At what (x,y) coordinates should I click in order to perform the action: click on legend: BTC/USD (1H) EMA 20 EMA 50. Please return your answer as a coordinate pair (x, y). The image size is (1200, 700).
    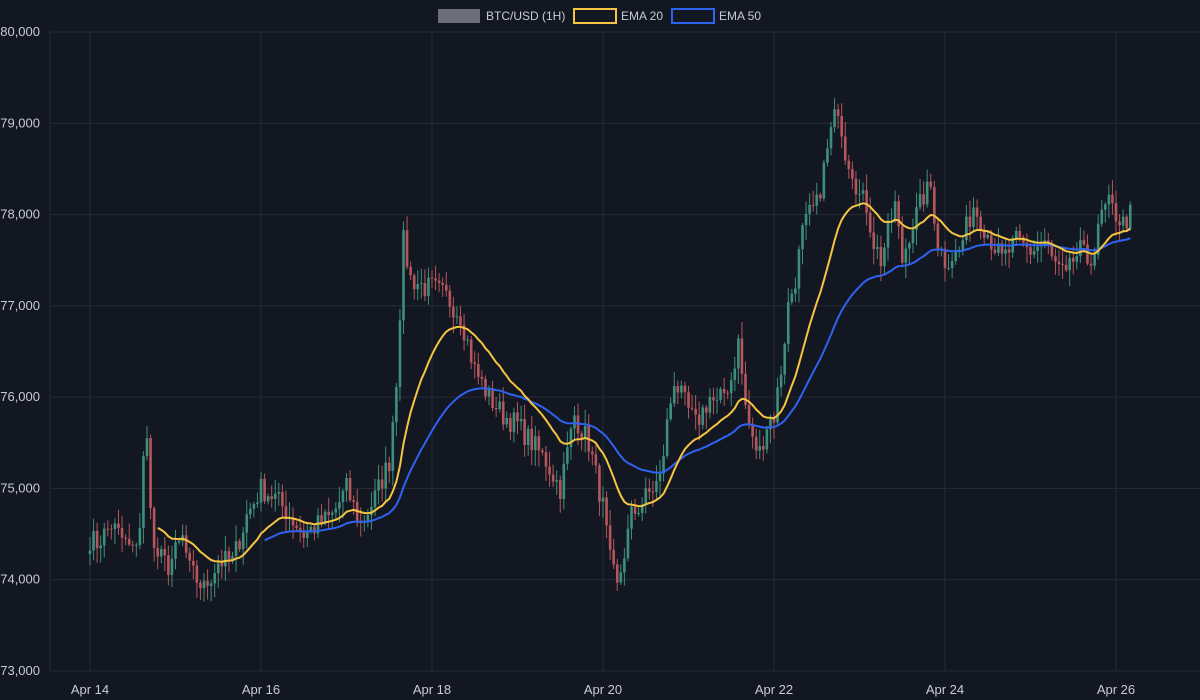
    Looking at the image, I should click on (599, 16).